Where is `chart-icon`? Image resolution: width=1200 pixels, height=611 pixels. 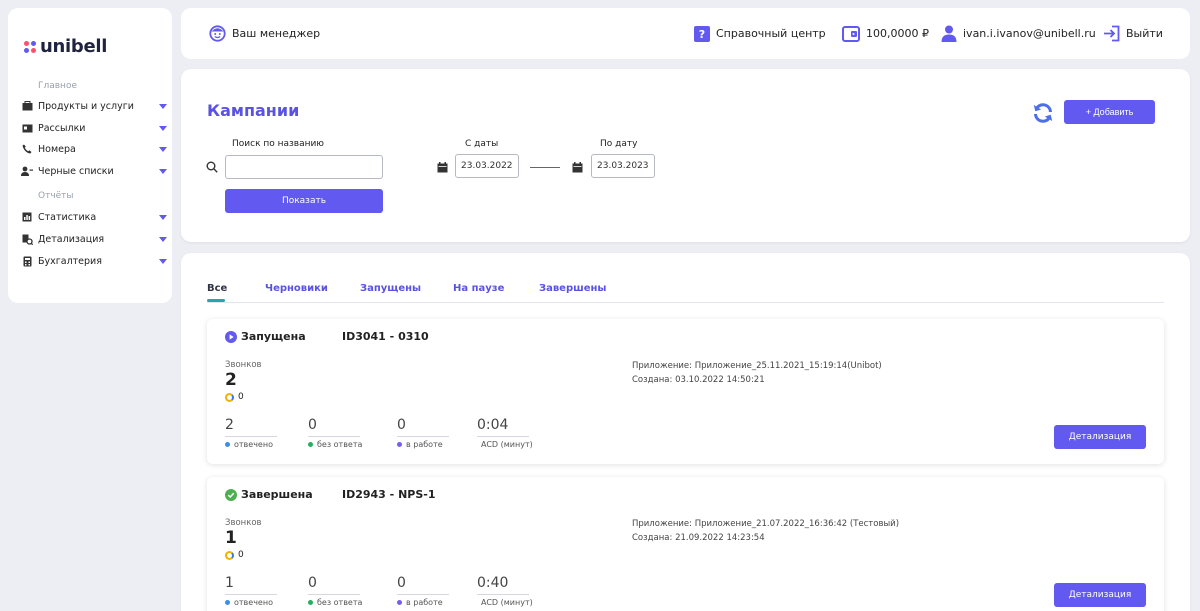
chart-icon is located at coordinates (27, 217).